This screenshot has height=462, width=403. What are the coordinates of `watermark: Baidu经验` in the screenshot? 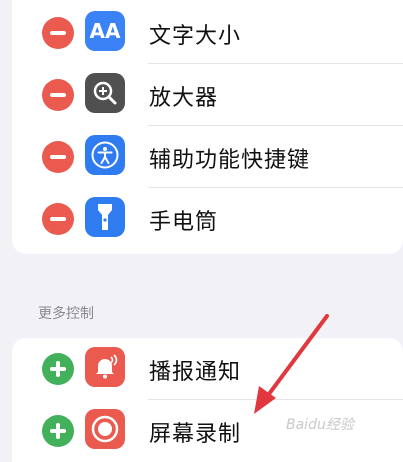 It's located at (320, 425).